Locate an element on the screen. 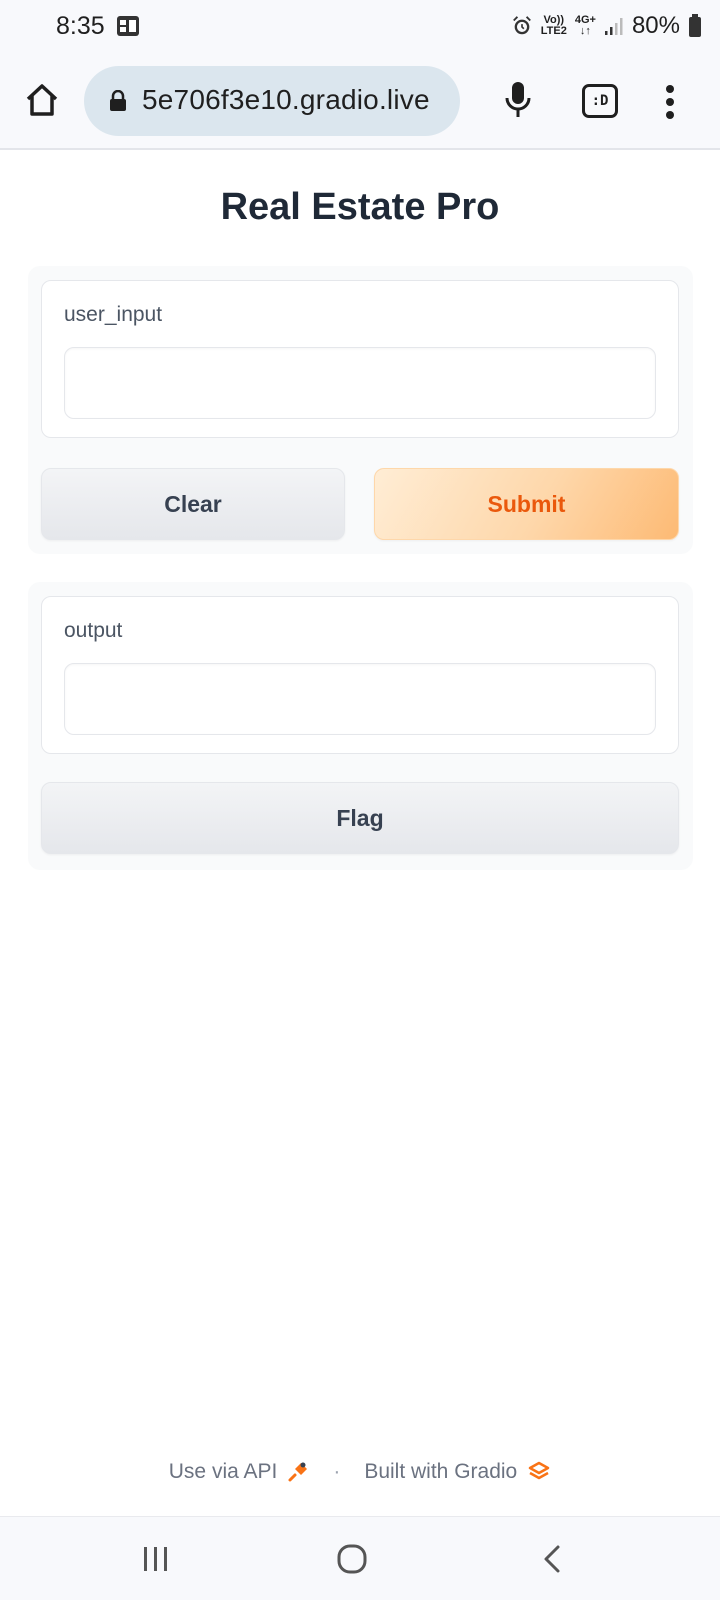 This screenshot has width=720, height=1600. data-activity-label: ↓↑ is located at coordinates (585, 31).